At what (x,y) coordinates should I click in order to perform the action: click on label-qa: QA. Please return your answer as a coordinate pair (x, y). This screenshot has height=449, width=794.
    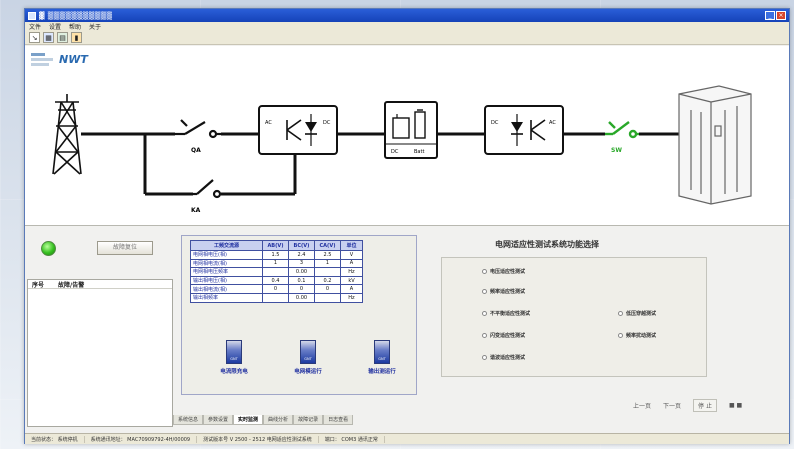
    Looking at the image, I should click on (196, 150).